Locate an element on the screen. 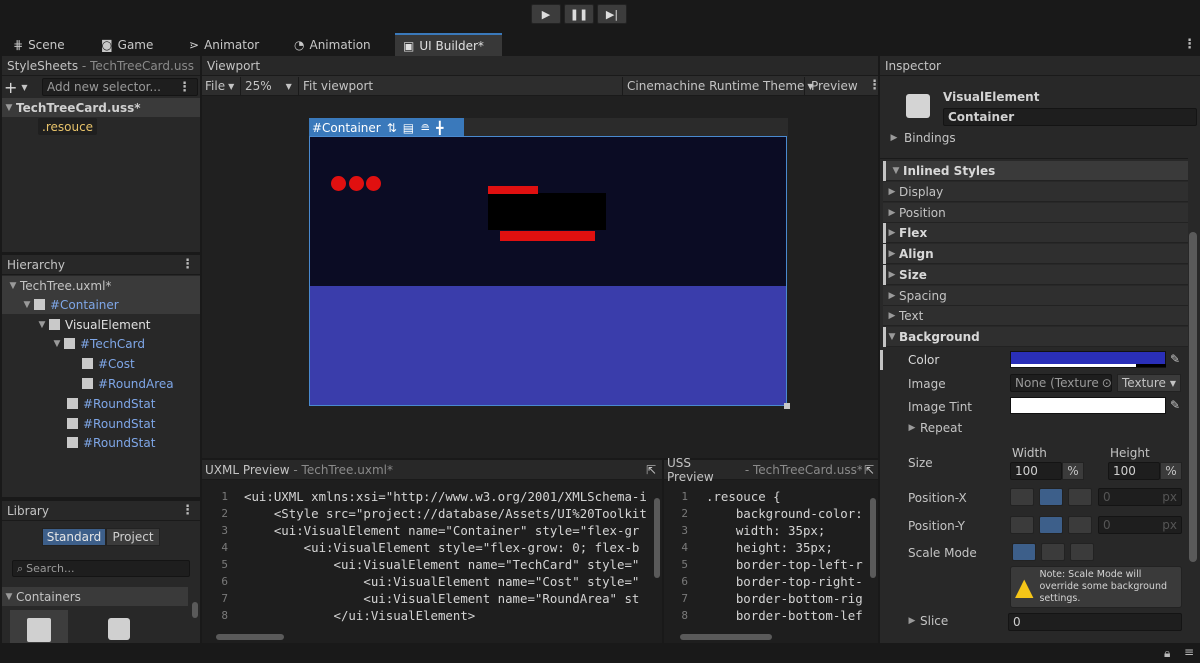 The height and width of the screenshot is (663, 1200). align-center-icon is located at coordinates (1051, 497).